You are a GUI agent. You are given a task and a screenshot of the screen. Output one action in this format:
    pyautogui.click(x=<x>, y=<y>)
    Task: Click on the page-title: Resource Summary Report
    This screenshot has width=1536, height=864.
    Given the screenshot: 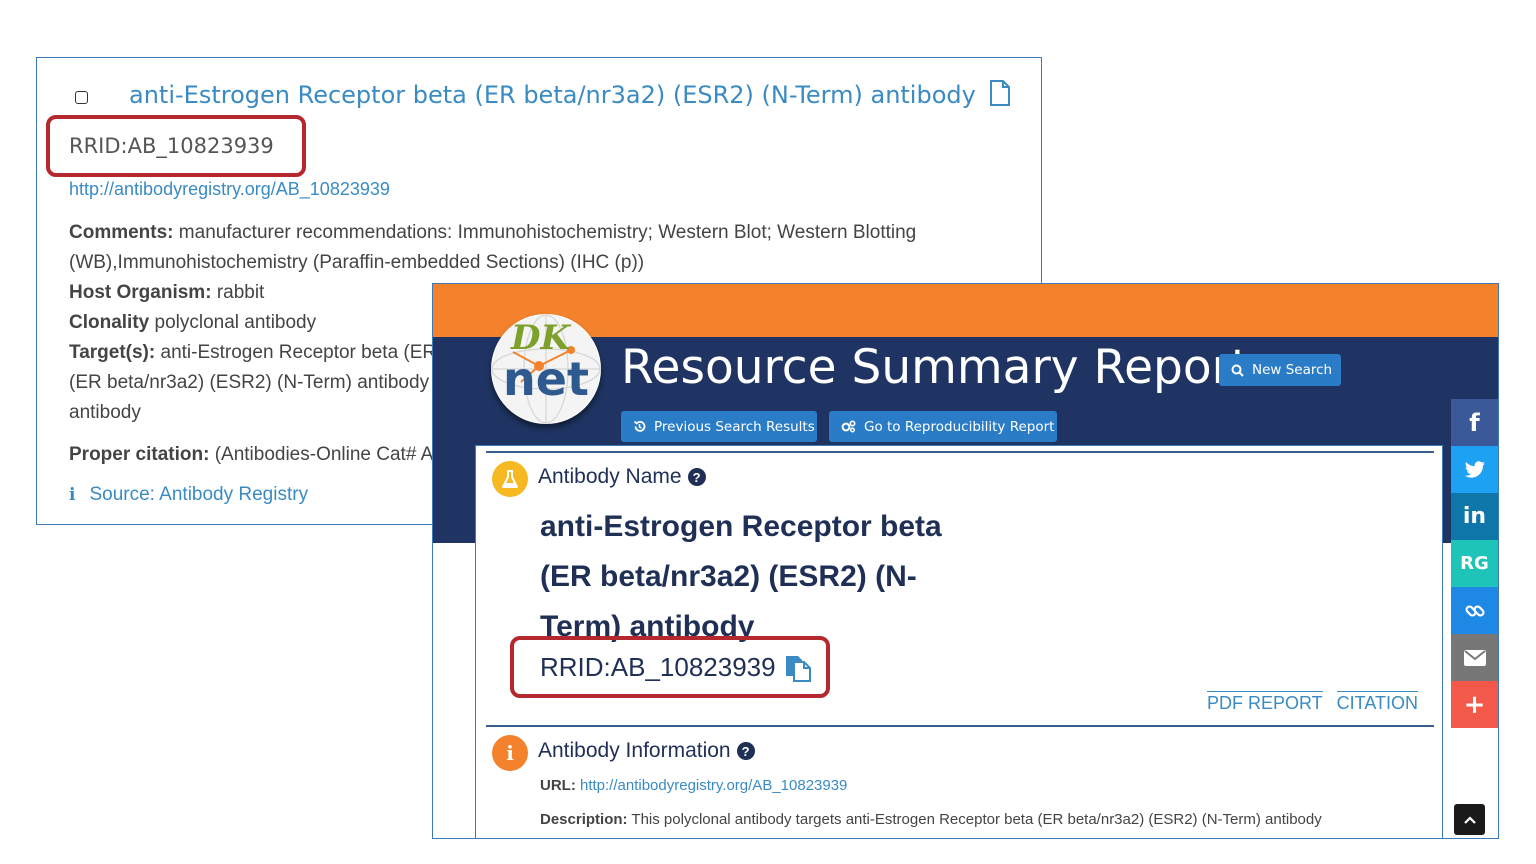 What is the action you would take?
    pyautogui.click(x=935, y=367)
    